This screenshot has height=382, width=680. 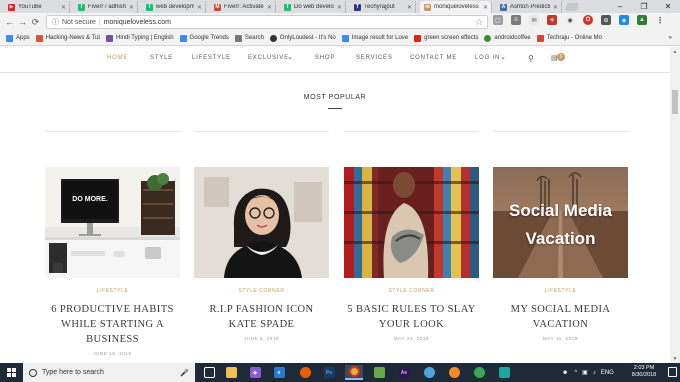 What do you see at coordinates (112, 222) in the screenshot?
I see `post-thumbnail-workspace: DO MORE.` at bounding box center [112, 222].